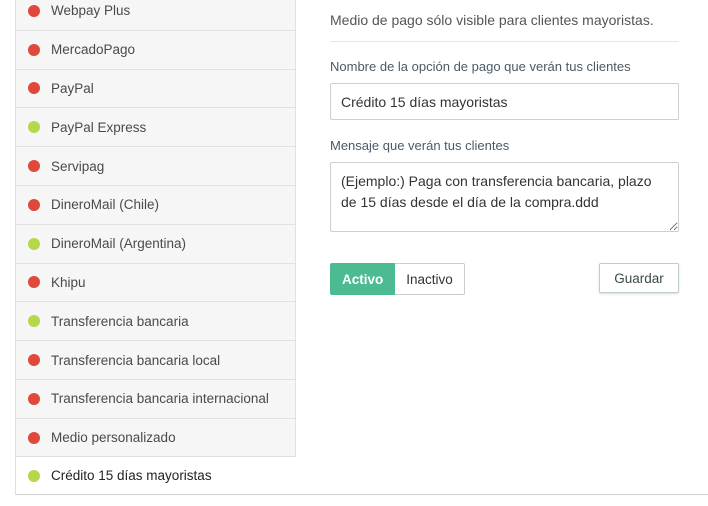  I want to click on payment-method-item: Servipag, so click(155, 166).